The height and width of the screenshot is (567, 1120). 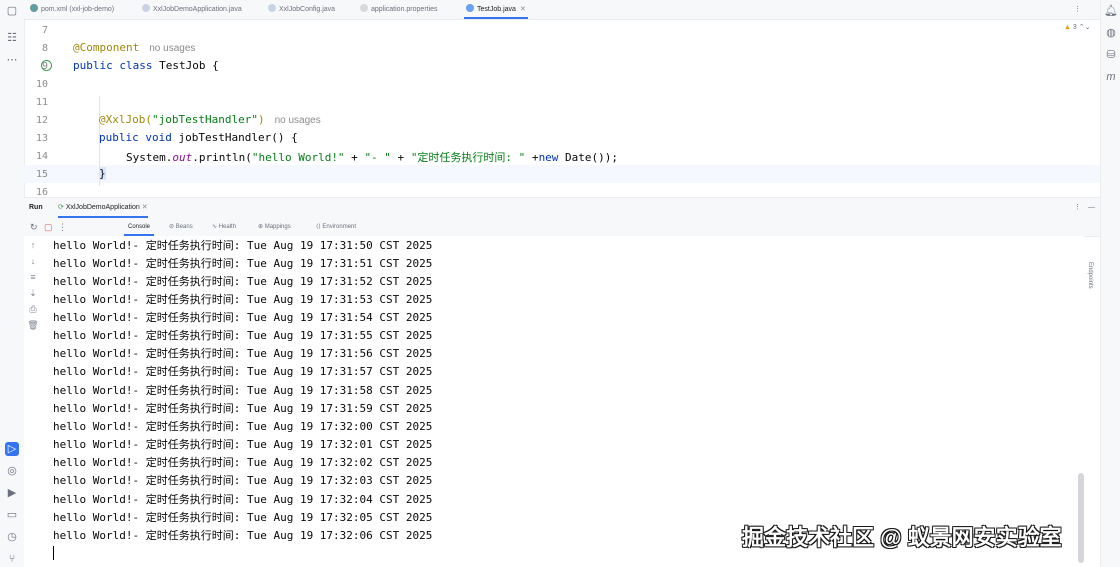 What do you see at coordinates (261, 227) in the screenshot?
I see `mappings-icon: ⊕` at bounding box center [261, 227].